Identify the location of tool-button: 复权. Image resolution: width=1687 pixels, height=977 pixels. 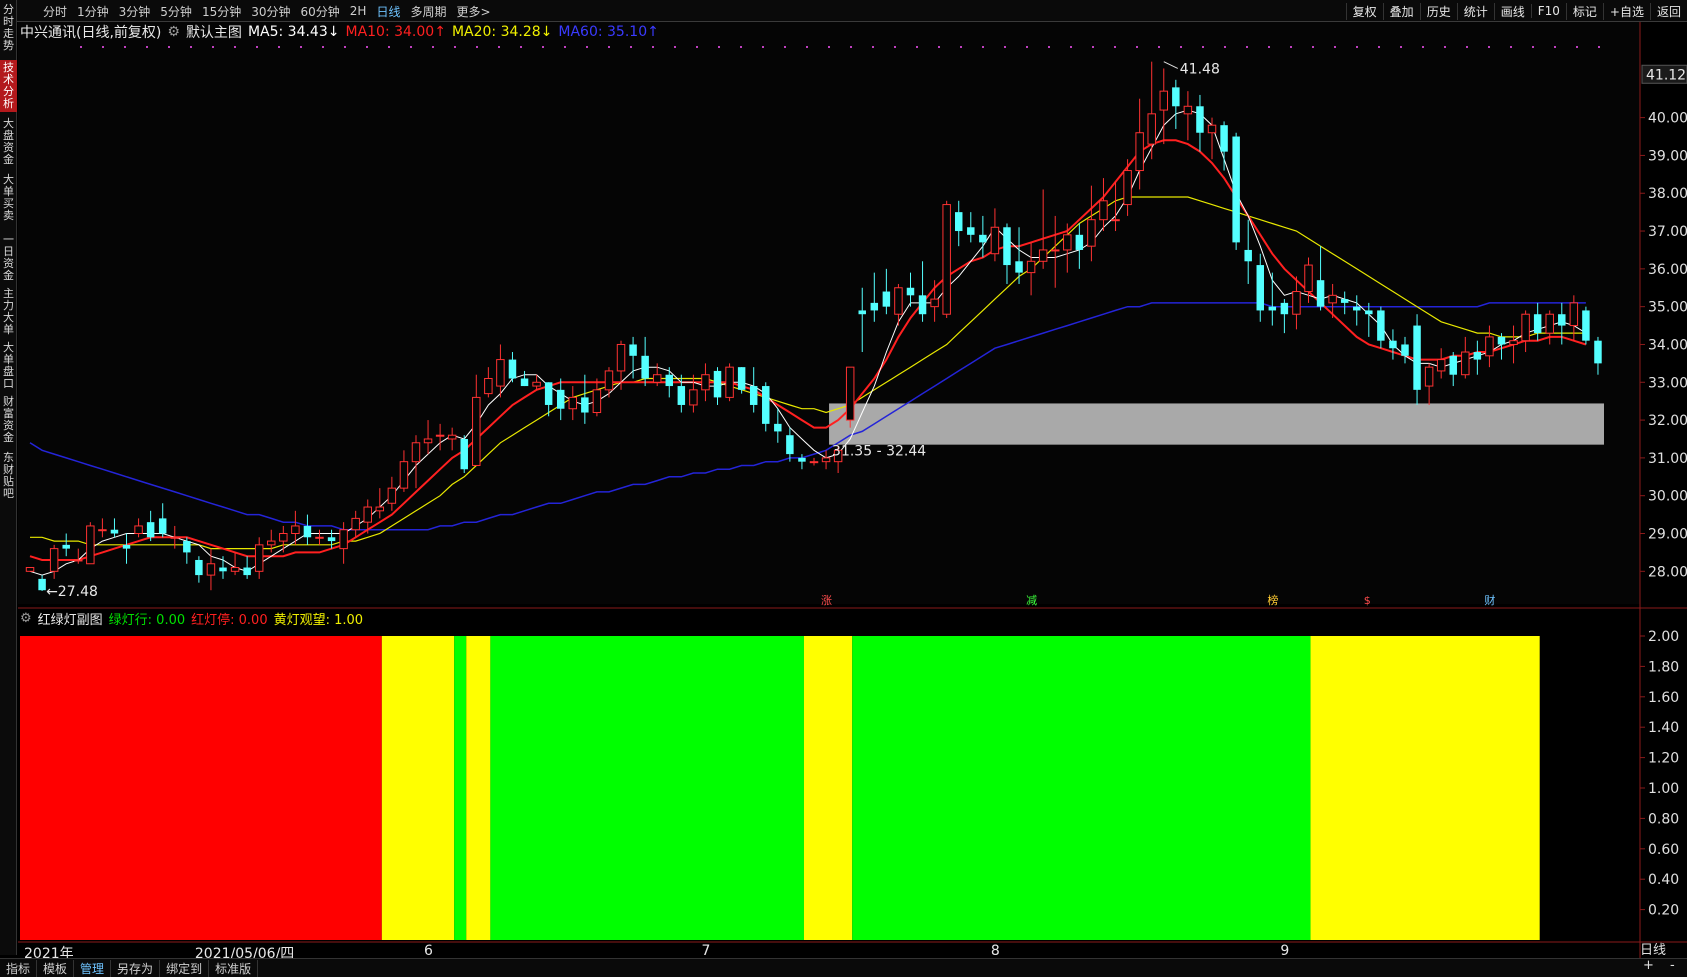
(1364, 11).